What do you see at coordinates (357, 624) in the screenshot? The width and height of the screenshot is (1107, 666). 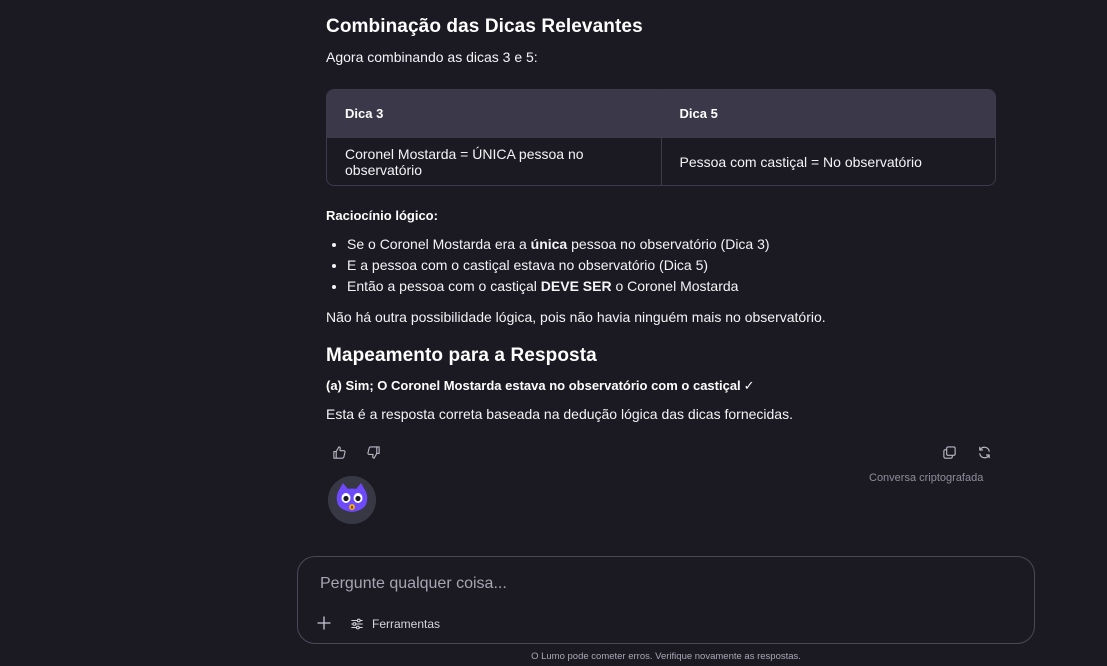 I see `sliders-icon` at bounding box center [357, 624].